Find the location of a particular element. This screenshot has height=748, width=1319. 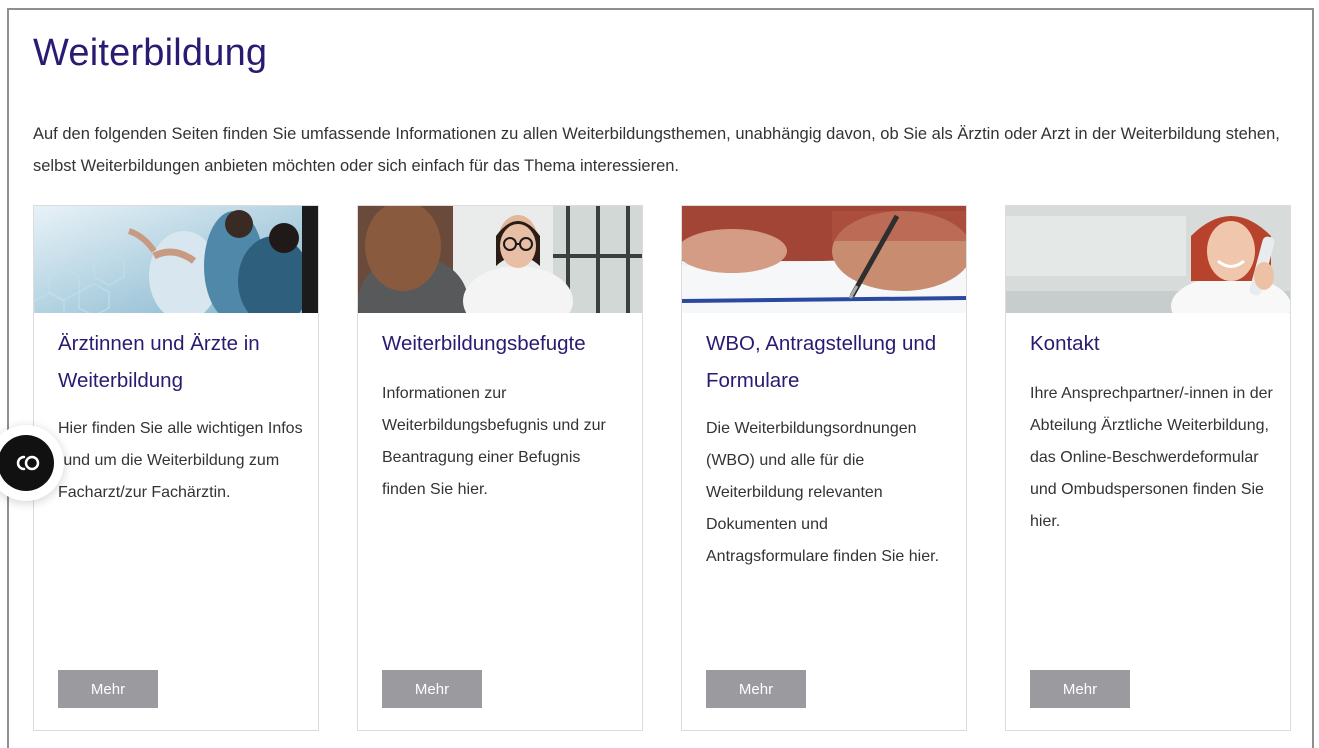

card-image-doctors is located at coordinates (176, 259).